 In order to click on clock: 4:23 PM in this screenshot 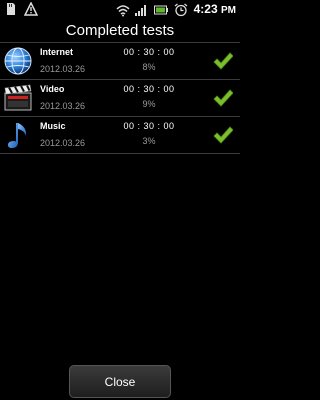, I will do `click(215, 10)`.